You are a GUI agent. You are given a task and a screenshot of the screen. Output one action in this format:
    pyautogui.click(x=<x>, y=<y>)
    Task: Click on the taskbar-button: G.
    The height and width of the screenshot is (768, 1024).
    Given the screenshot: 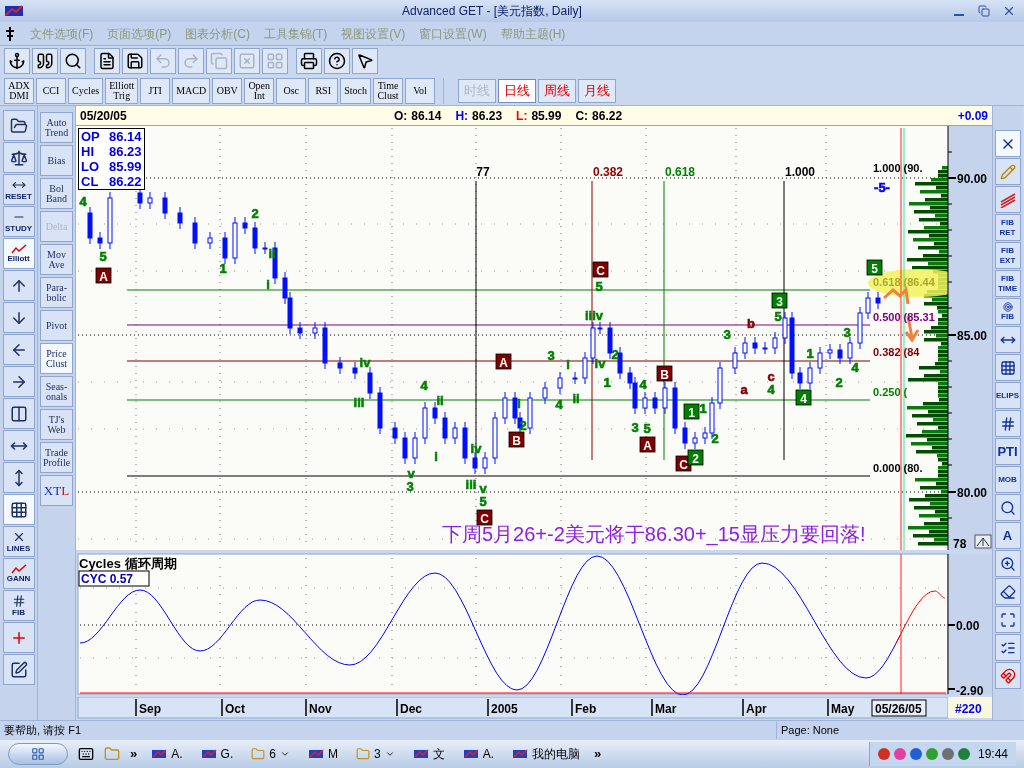 What is the action you would take?
    pyautogui.click(x=217, y=754)
    